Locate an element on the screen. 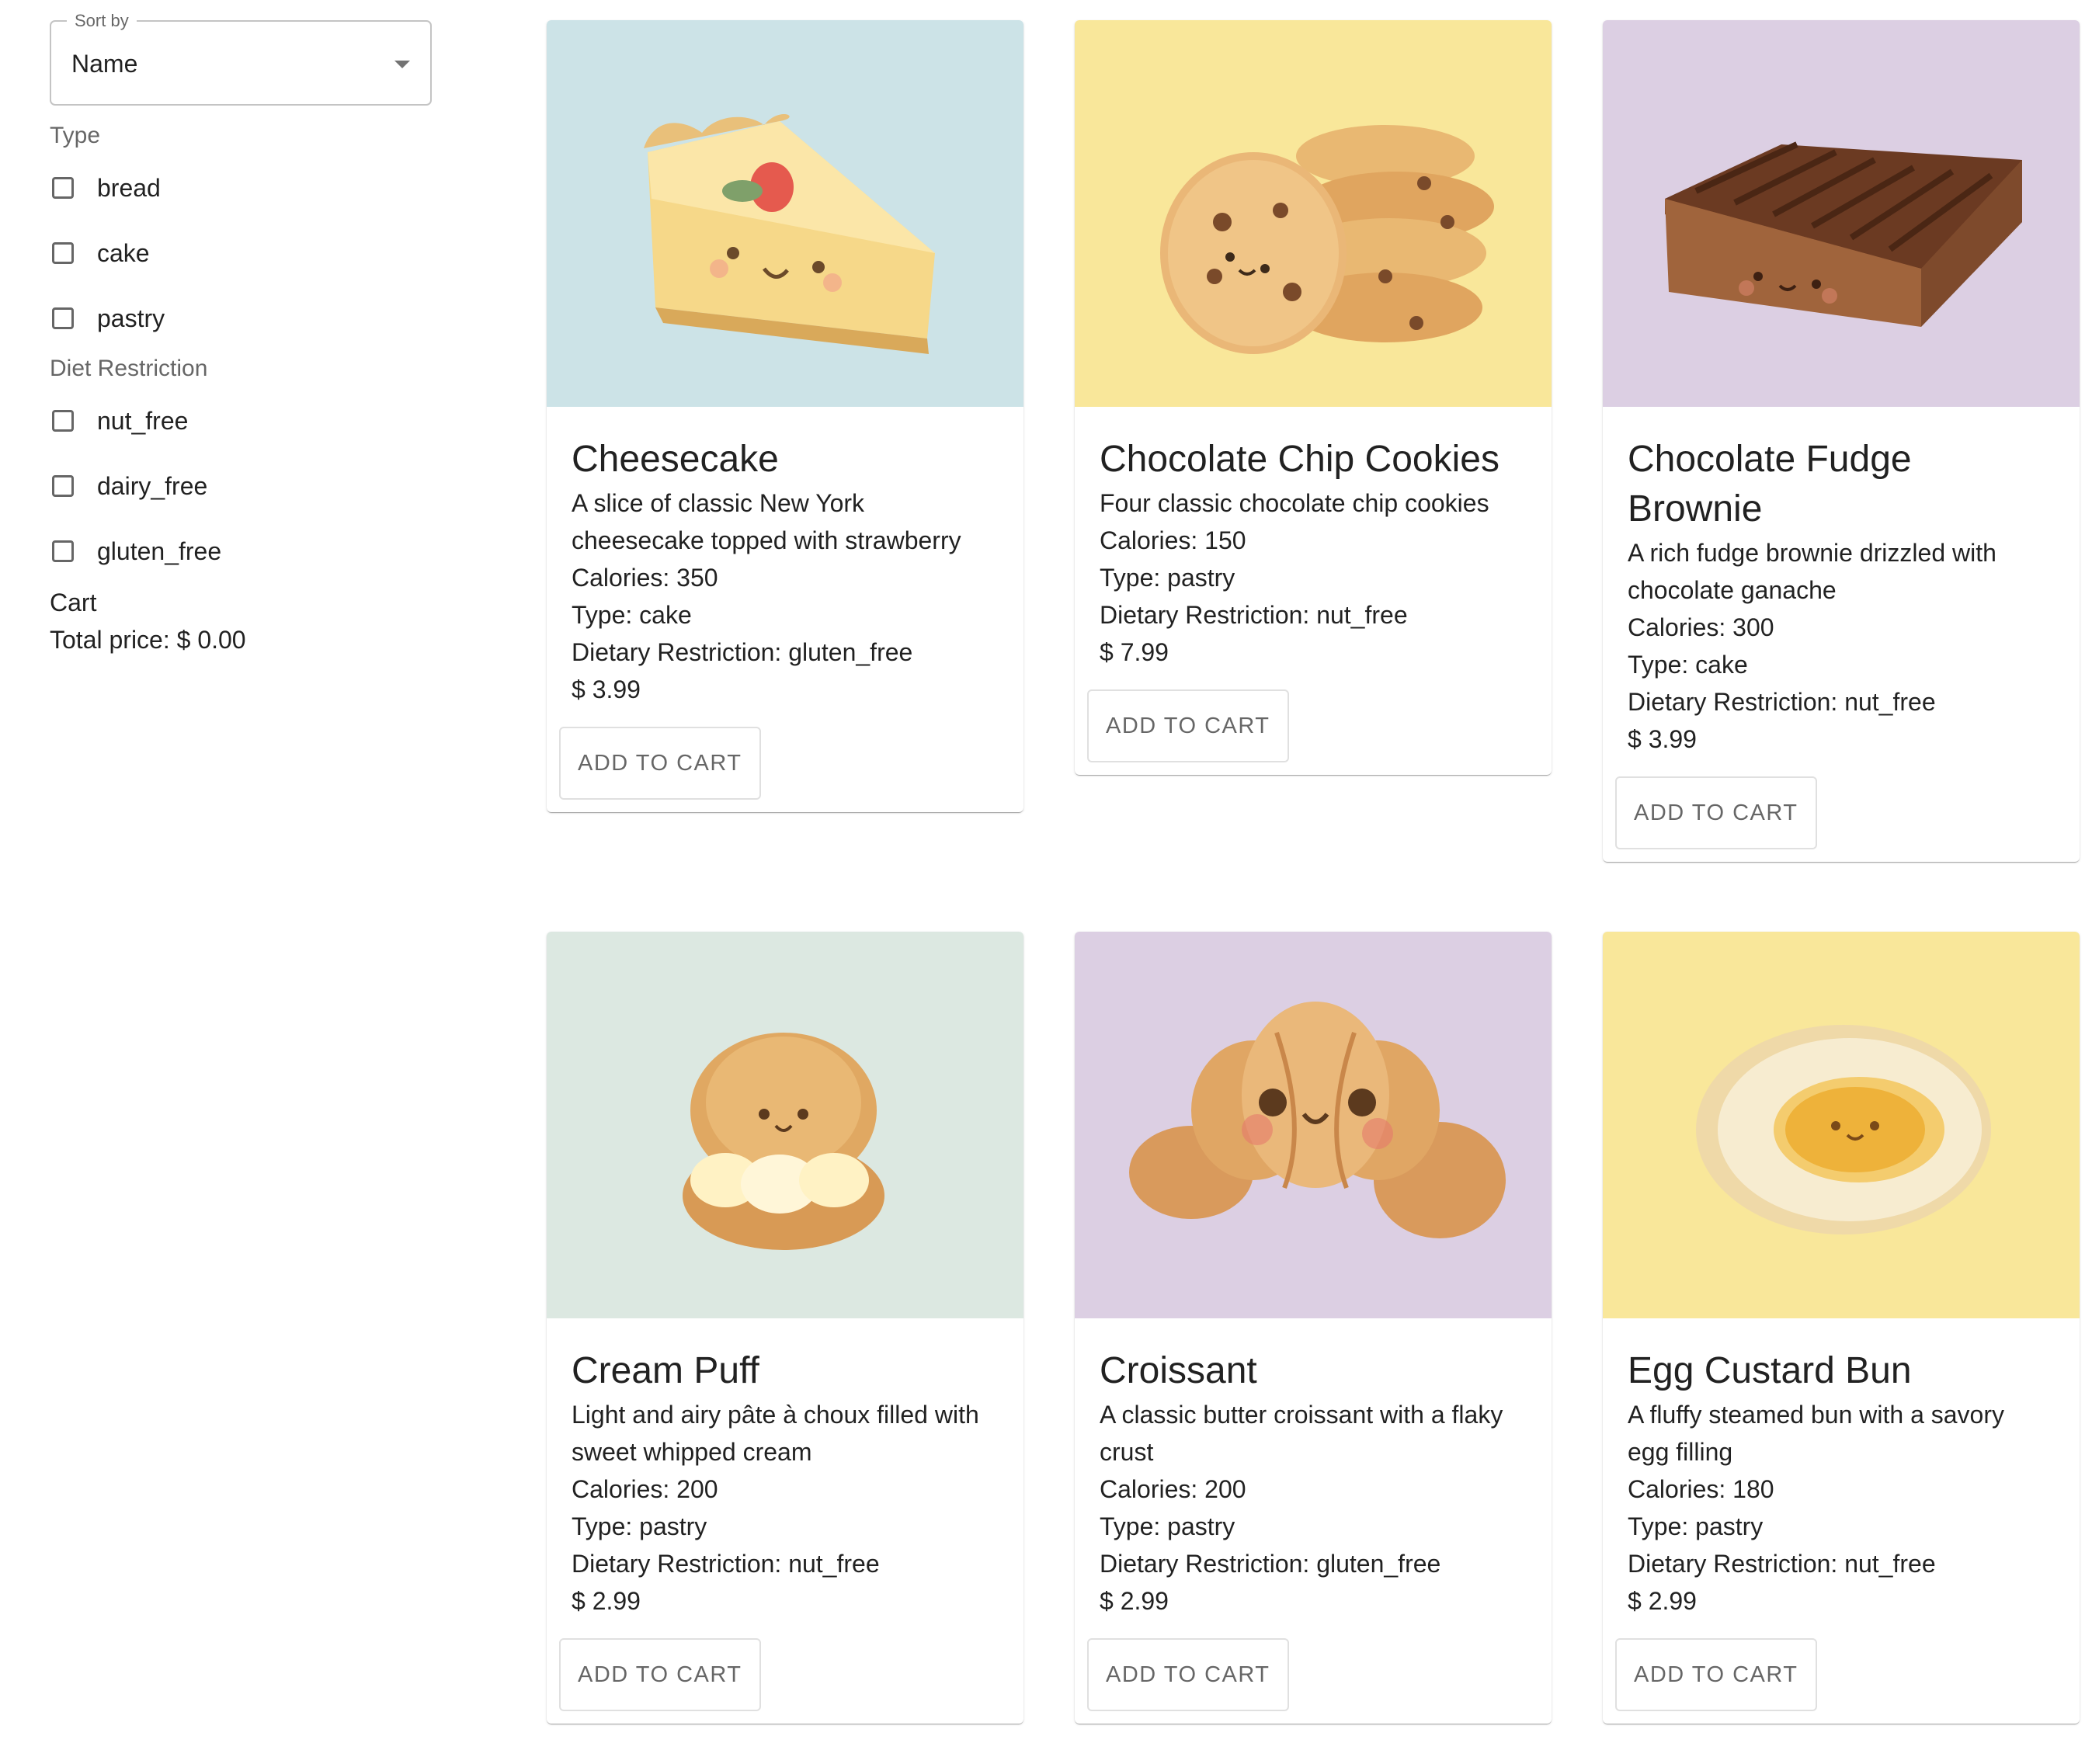 Image resolution: width=2092 pixels, height=1764 pixels. filter-label: pastry is located at coordinates (131, 318).